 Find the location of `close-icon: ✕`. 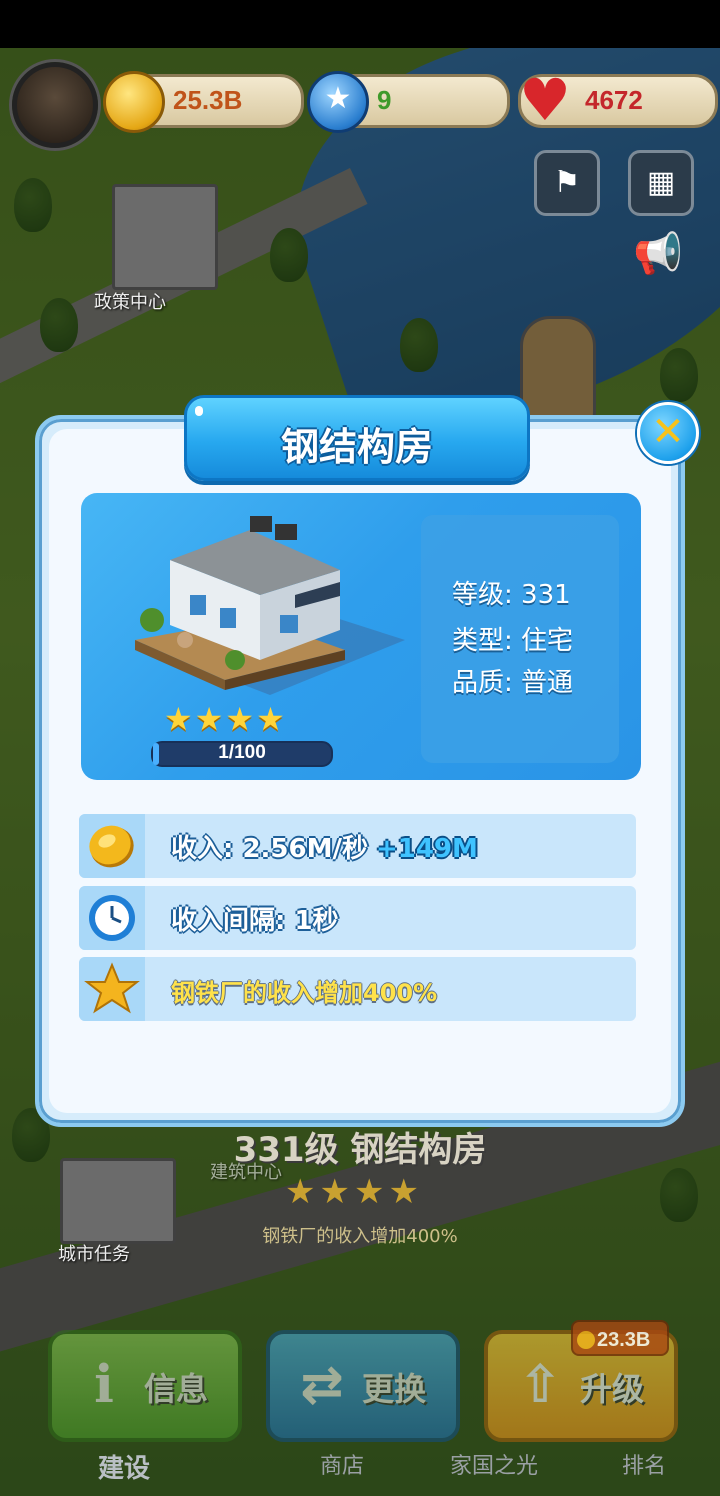

close-icon: ✕ is located at coordinates (668, 432).